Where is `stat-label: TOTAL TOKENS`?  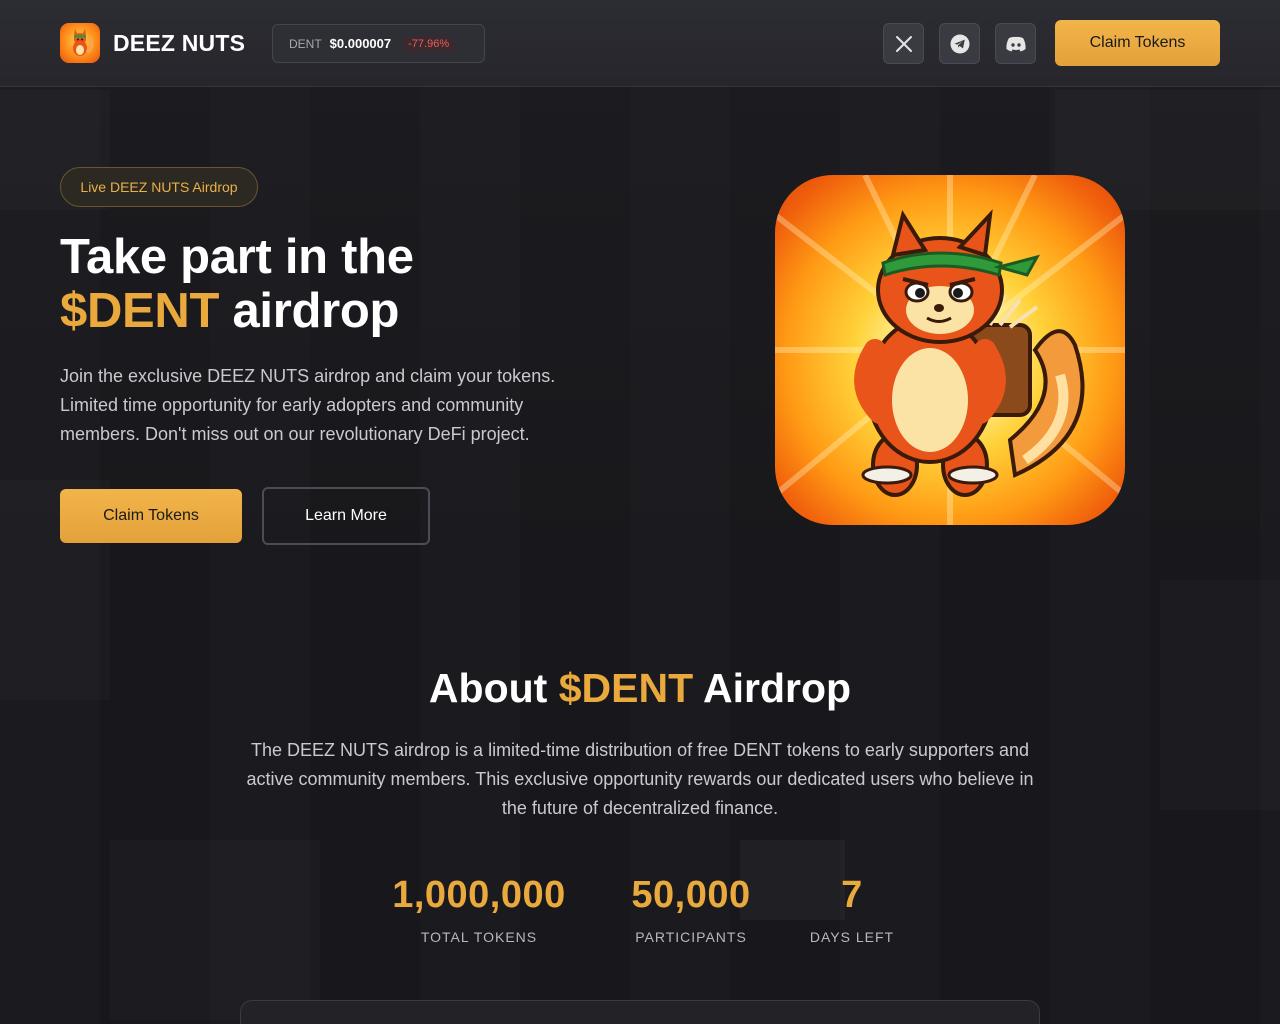
stat-label: TOTAL TOKENS is located at coordinates (479, 937).